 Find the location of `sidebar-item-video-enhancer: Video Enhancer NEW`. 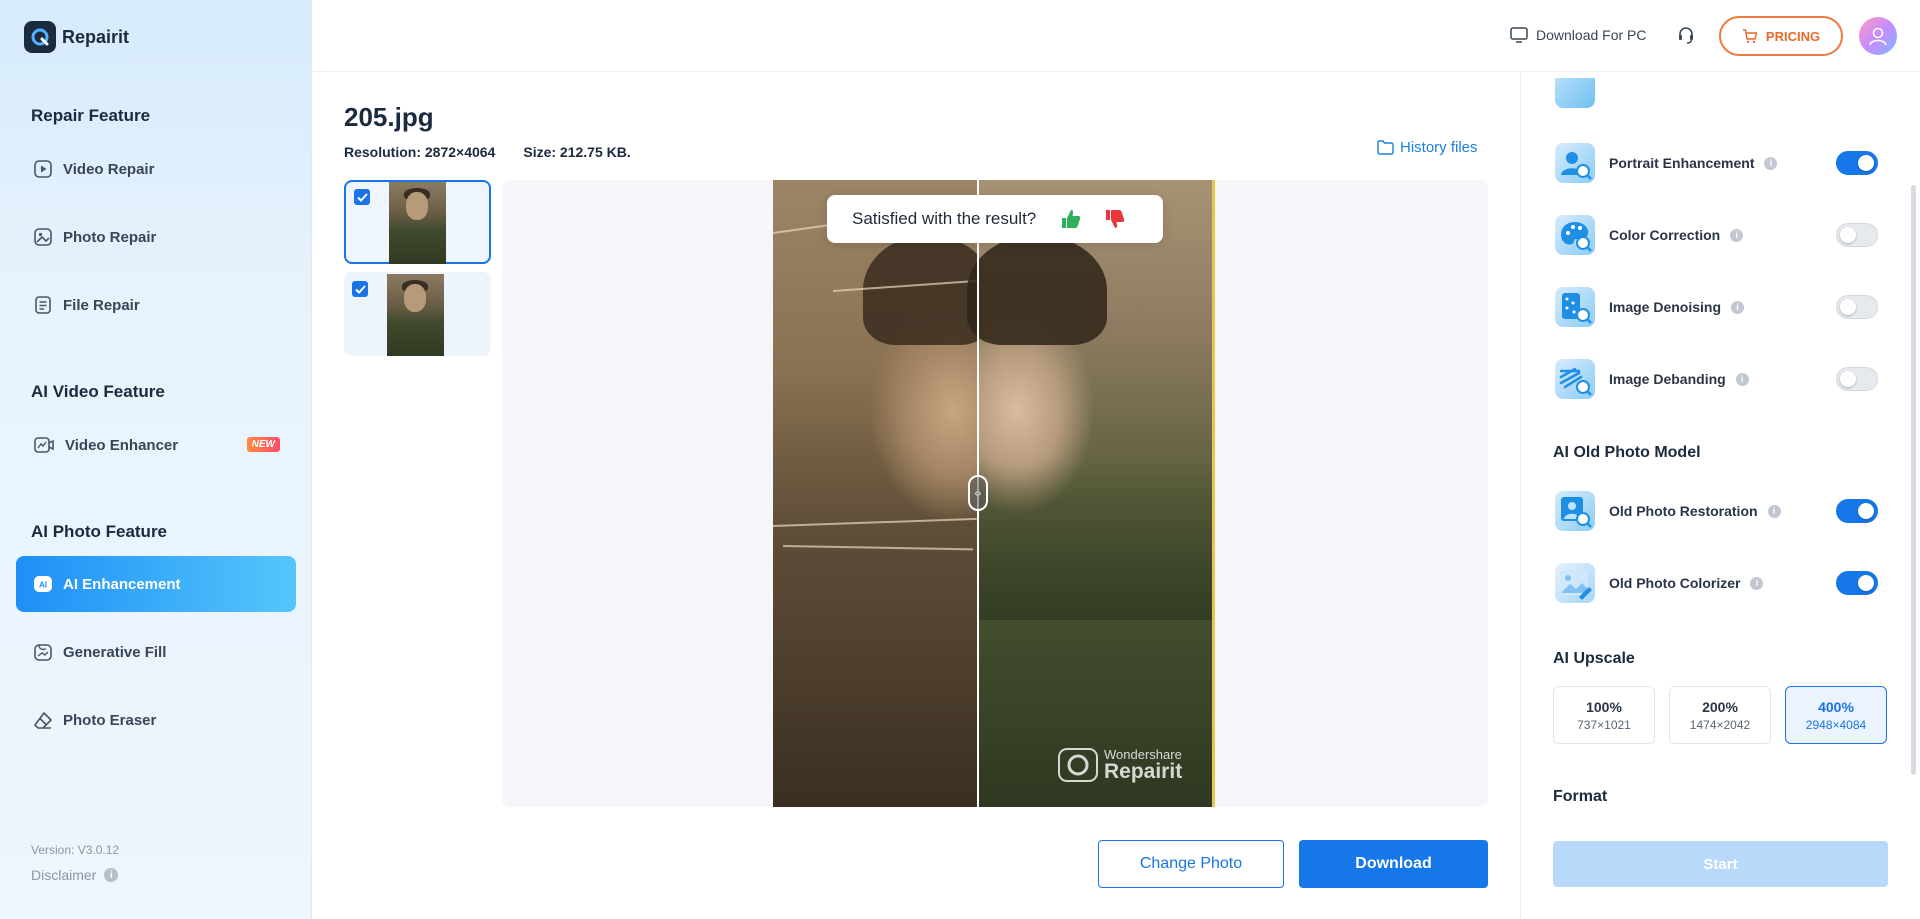

sidebar-item-video-enhancer: Video Enhancer NEW is located at coordinates (156, 445).